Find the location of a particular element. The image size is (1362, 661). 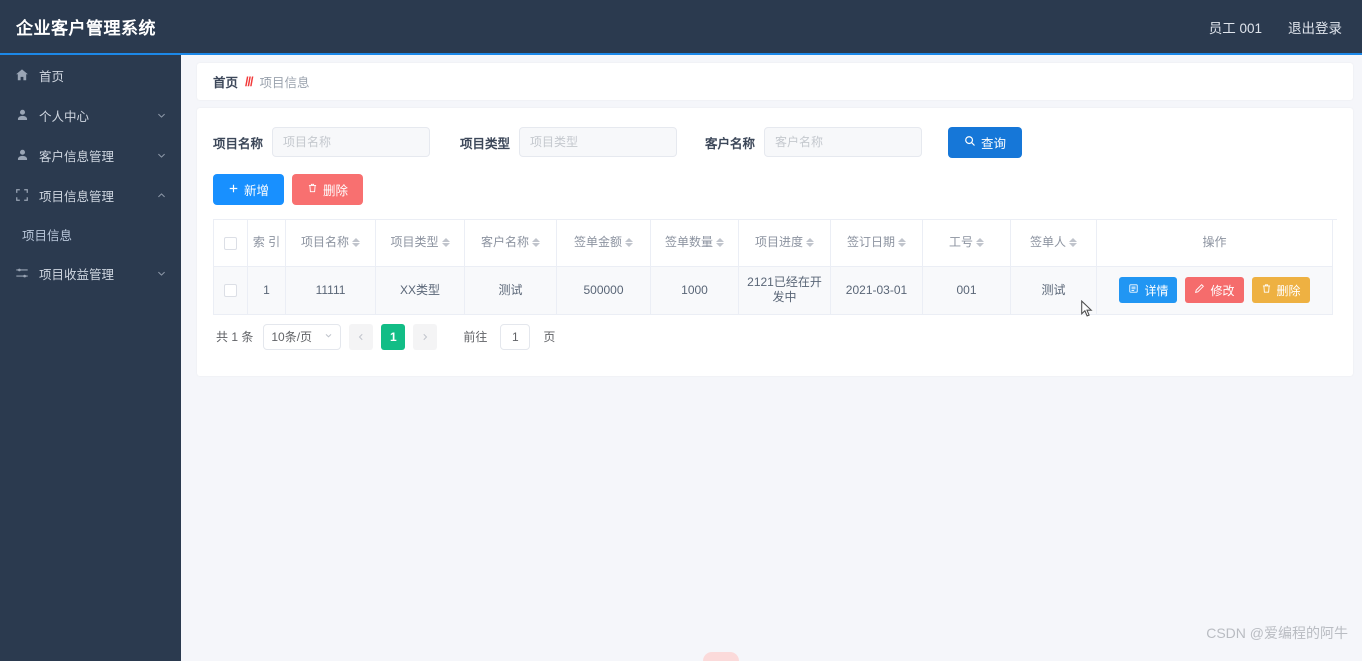

prev-page-button is located at coordinates (361, 336).